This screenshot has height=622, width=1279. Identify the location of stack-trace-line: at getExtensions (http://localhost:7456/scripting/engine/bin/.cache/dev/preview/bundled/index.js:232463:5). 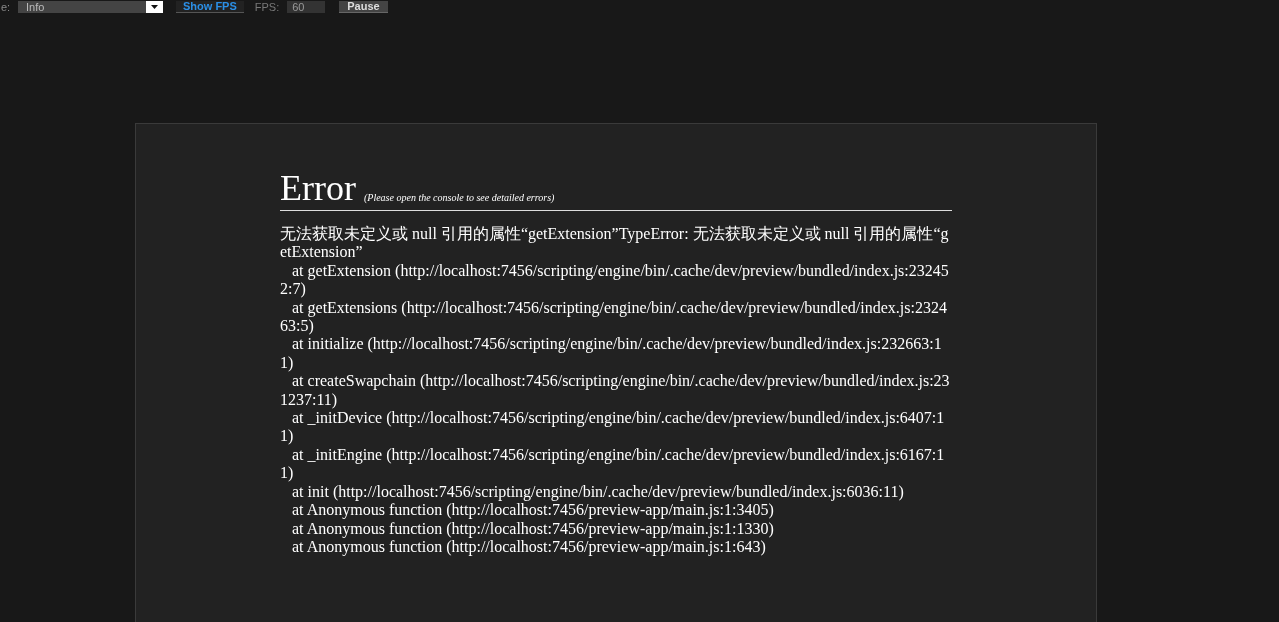
(614, 317).